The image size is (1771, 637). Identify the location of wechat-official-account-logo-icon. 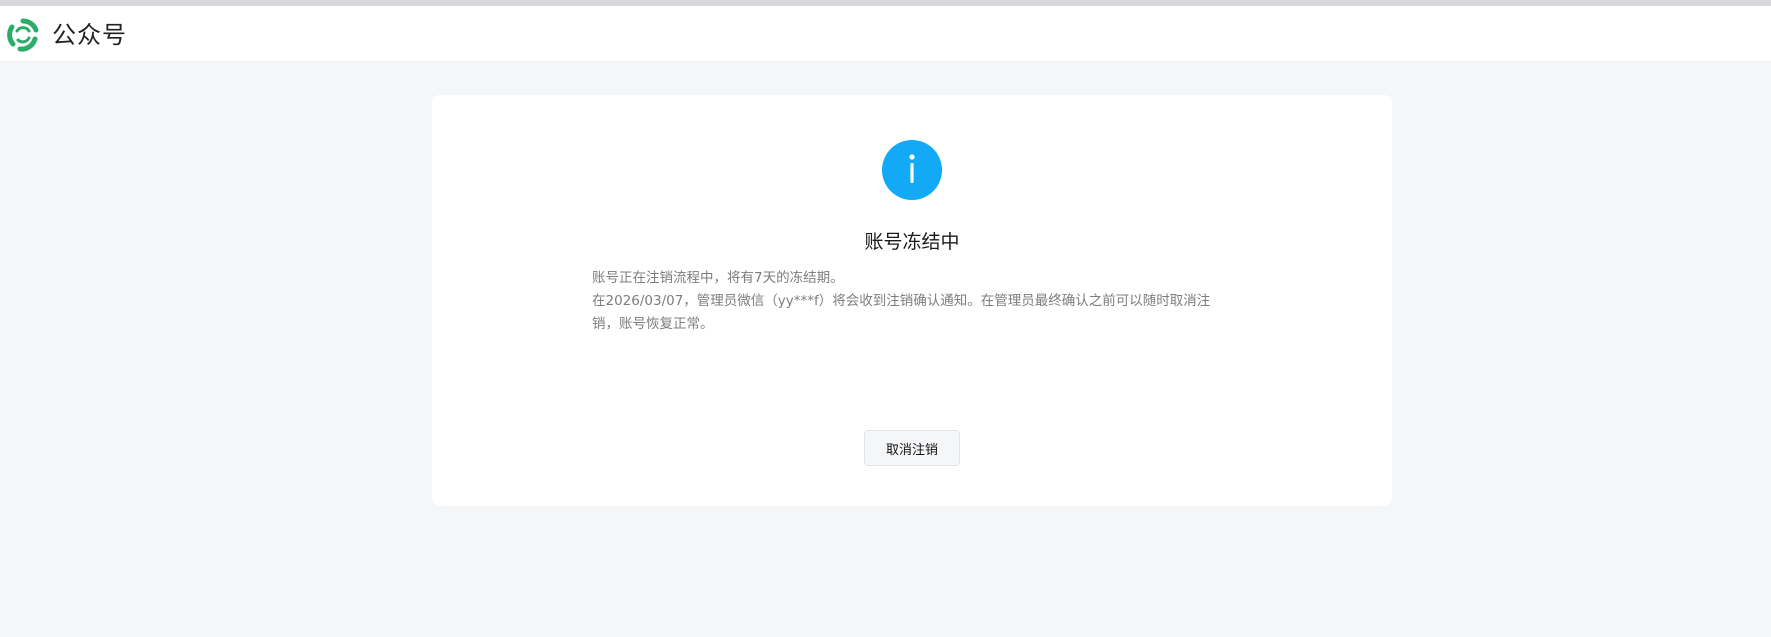
(23, 35).